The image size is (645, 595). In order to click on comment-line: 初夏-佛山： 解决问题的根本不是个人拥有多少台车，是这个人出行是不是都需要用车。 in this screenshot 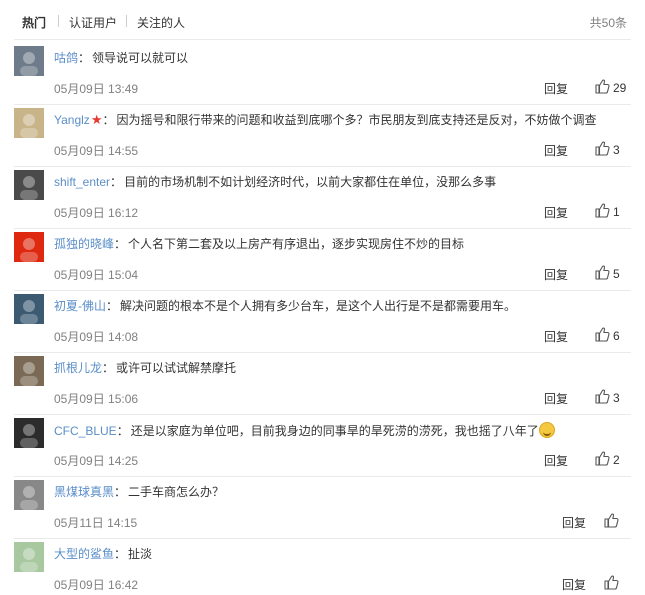, I will do `click(339, 306)`.